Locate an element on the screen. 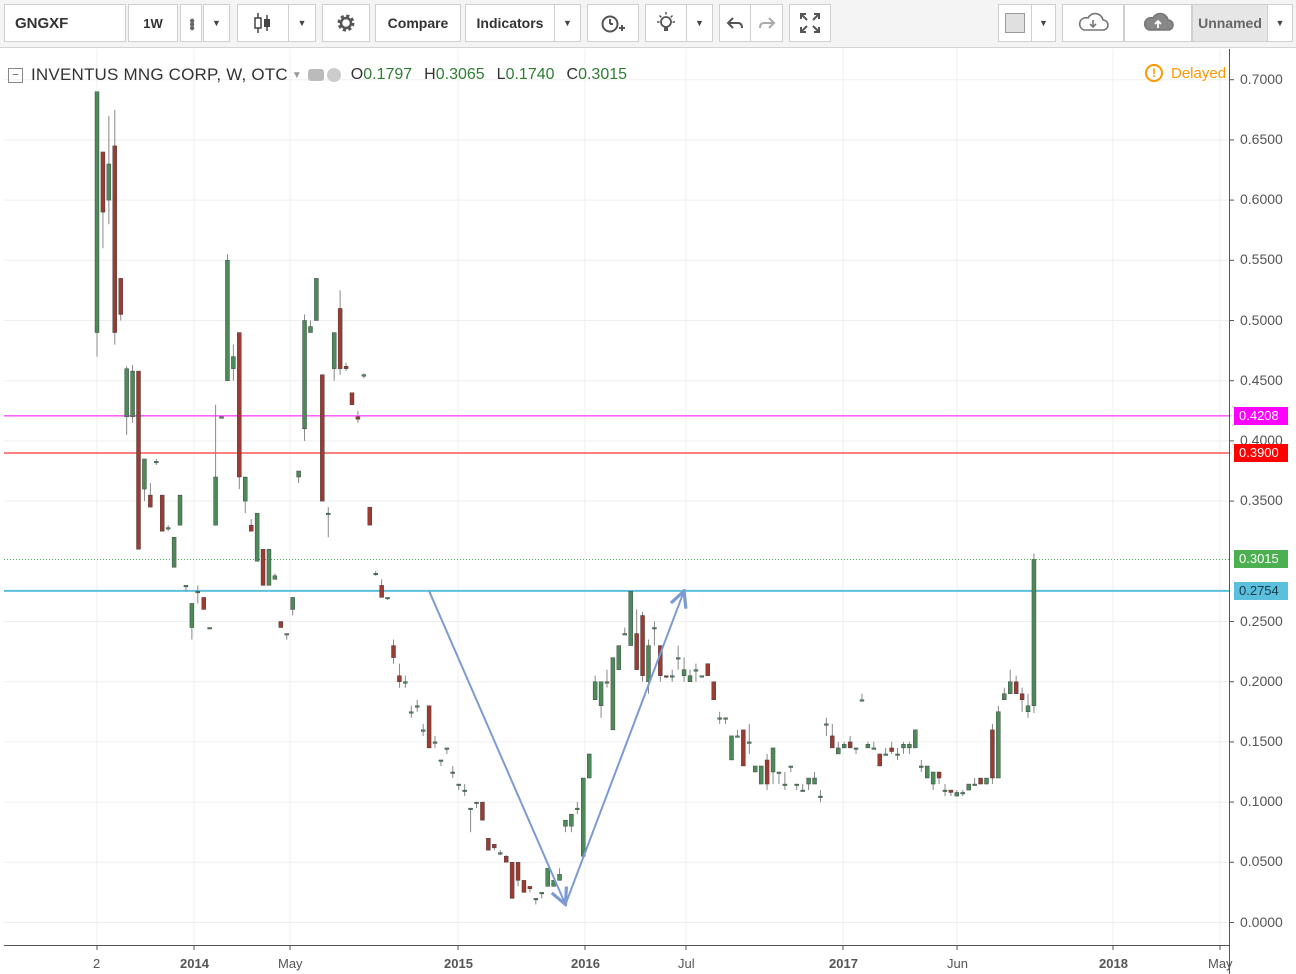  price-line-tag: 0.2754 is located at coordinates (1261, 590).